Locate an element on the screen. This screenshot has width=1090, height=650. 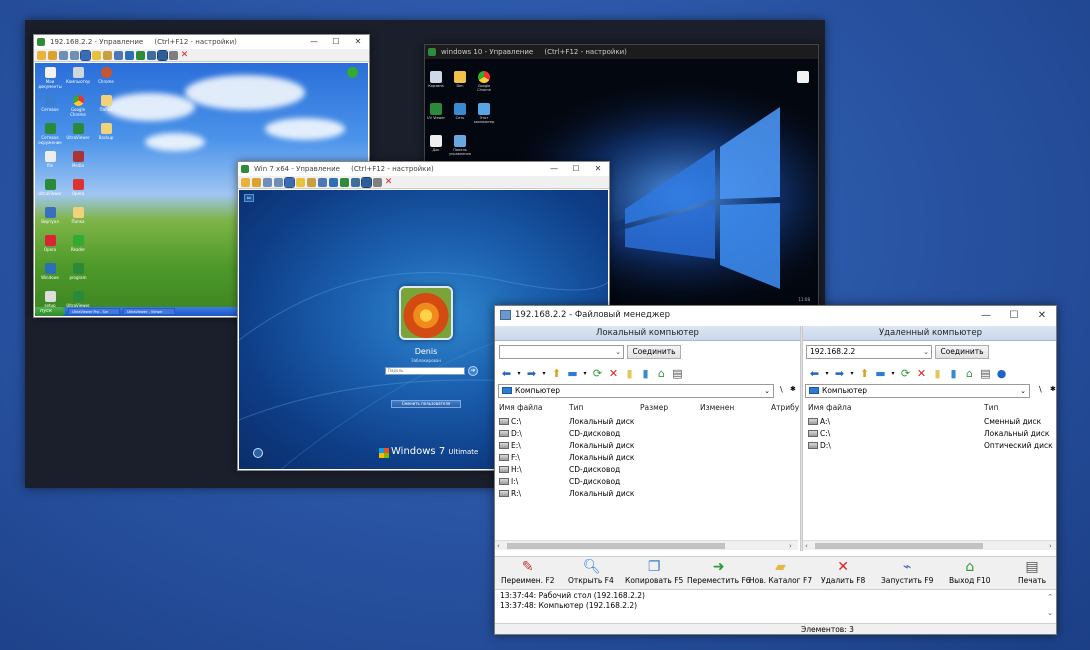
zoom-out-icon is located at coordinates (74, 55).